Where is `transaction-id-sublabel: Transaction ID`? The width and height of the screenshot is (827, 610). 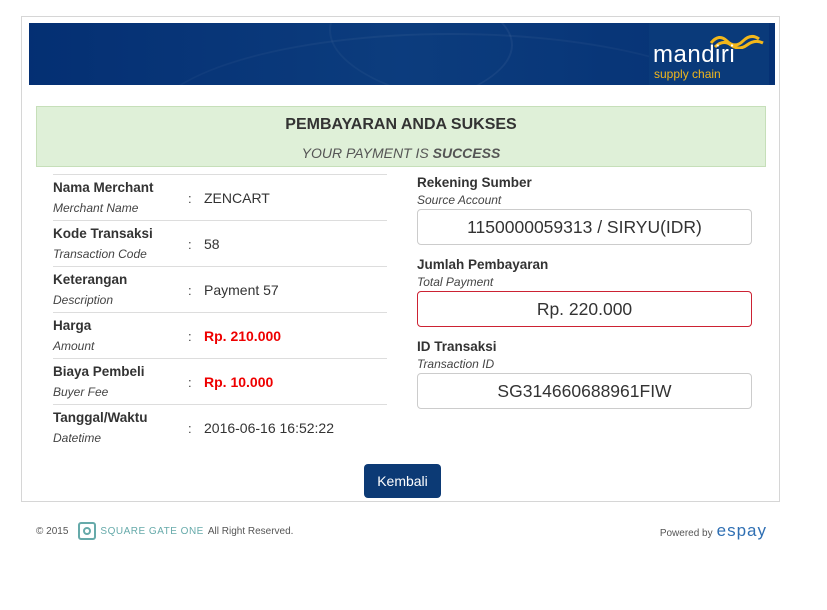 transaction-id-sublabel: Transaction ID is located at coordinates (456, 364).